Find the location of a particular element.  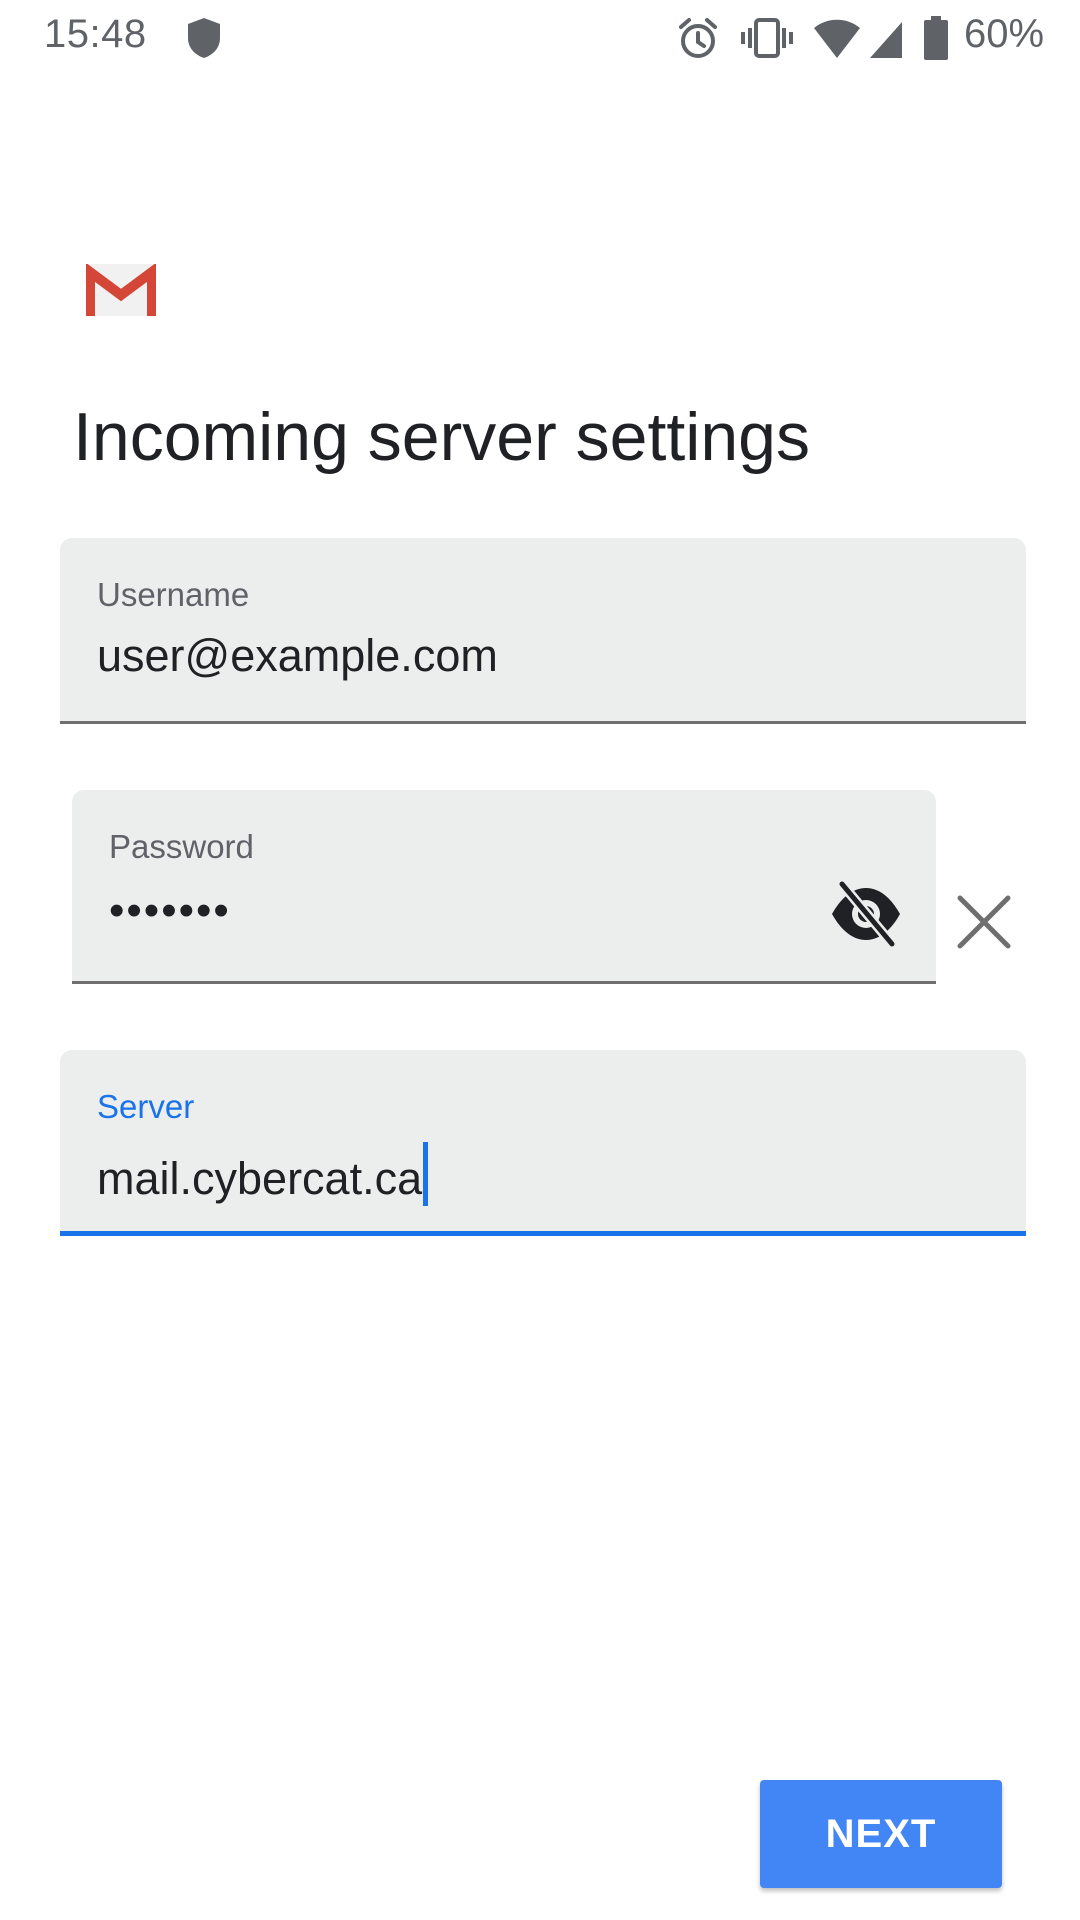

alarm-icon is located at coordinates (698, 38).